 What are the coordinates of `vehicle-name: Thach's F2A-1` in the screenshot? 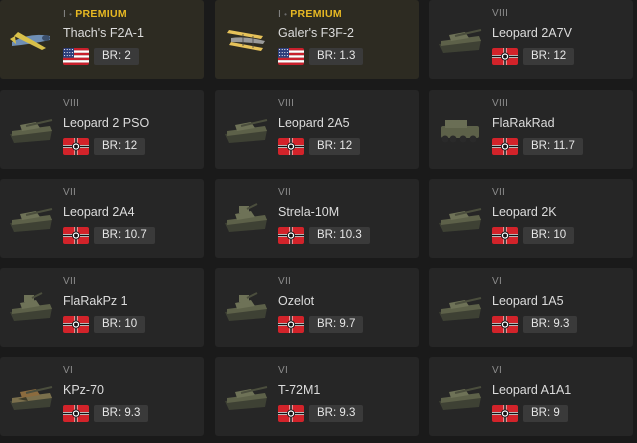 It's located at (103, 33).